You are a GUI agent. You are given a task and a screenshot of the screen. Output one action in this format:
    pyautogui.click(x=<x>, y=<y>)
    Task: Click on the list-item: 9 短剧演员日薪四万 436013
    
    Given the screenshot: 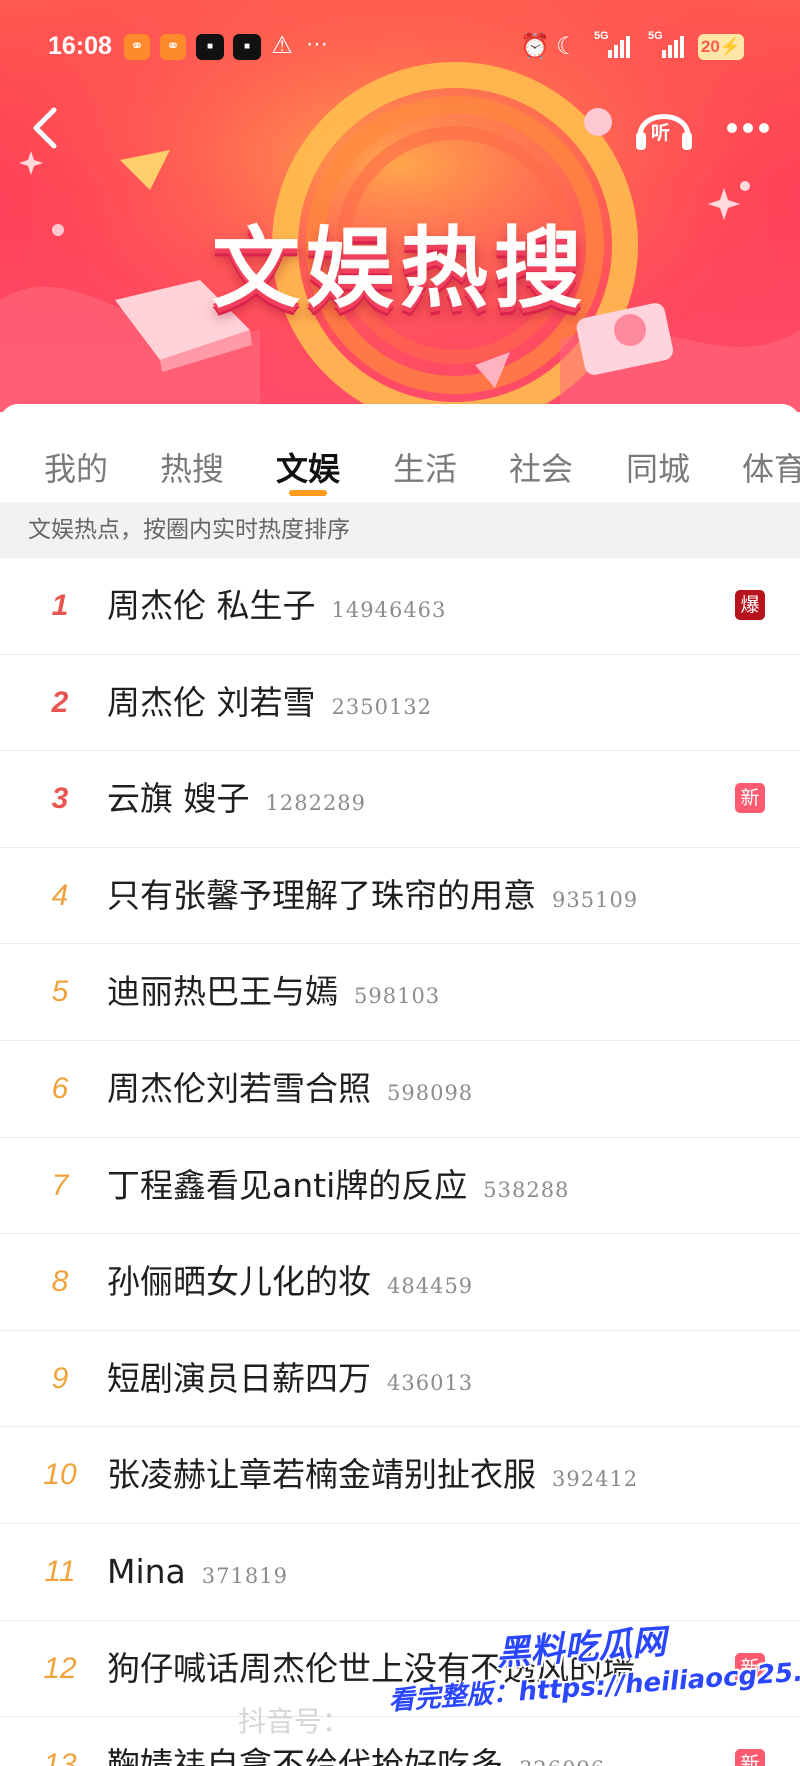 What is the action you would take?
    pyautogui.click(x=400, y=1379)
    